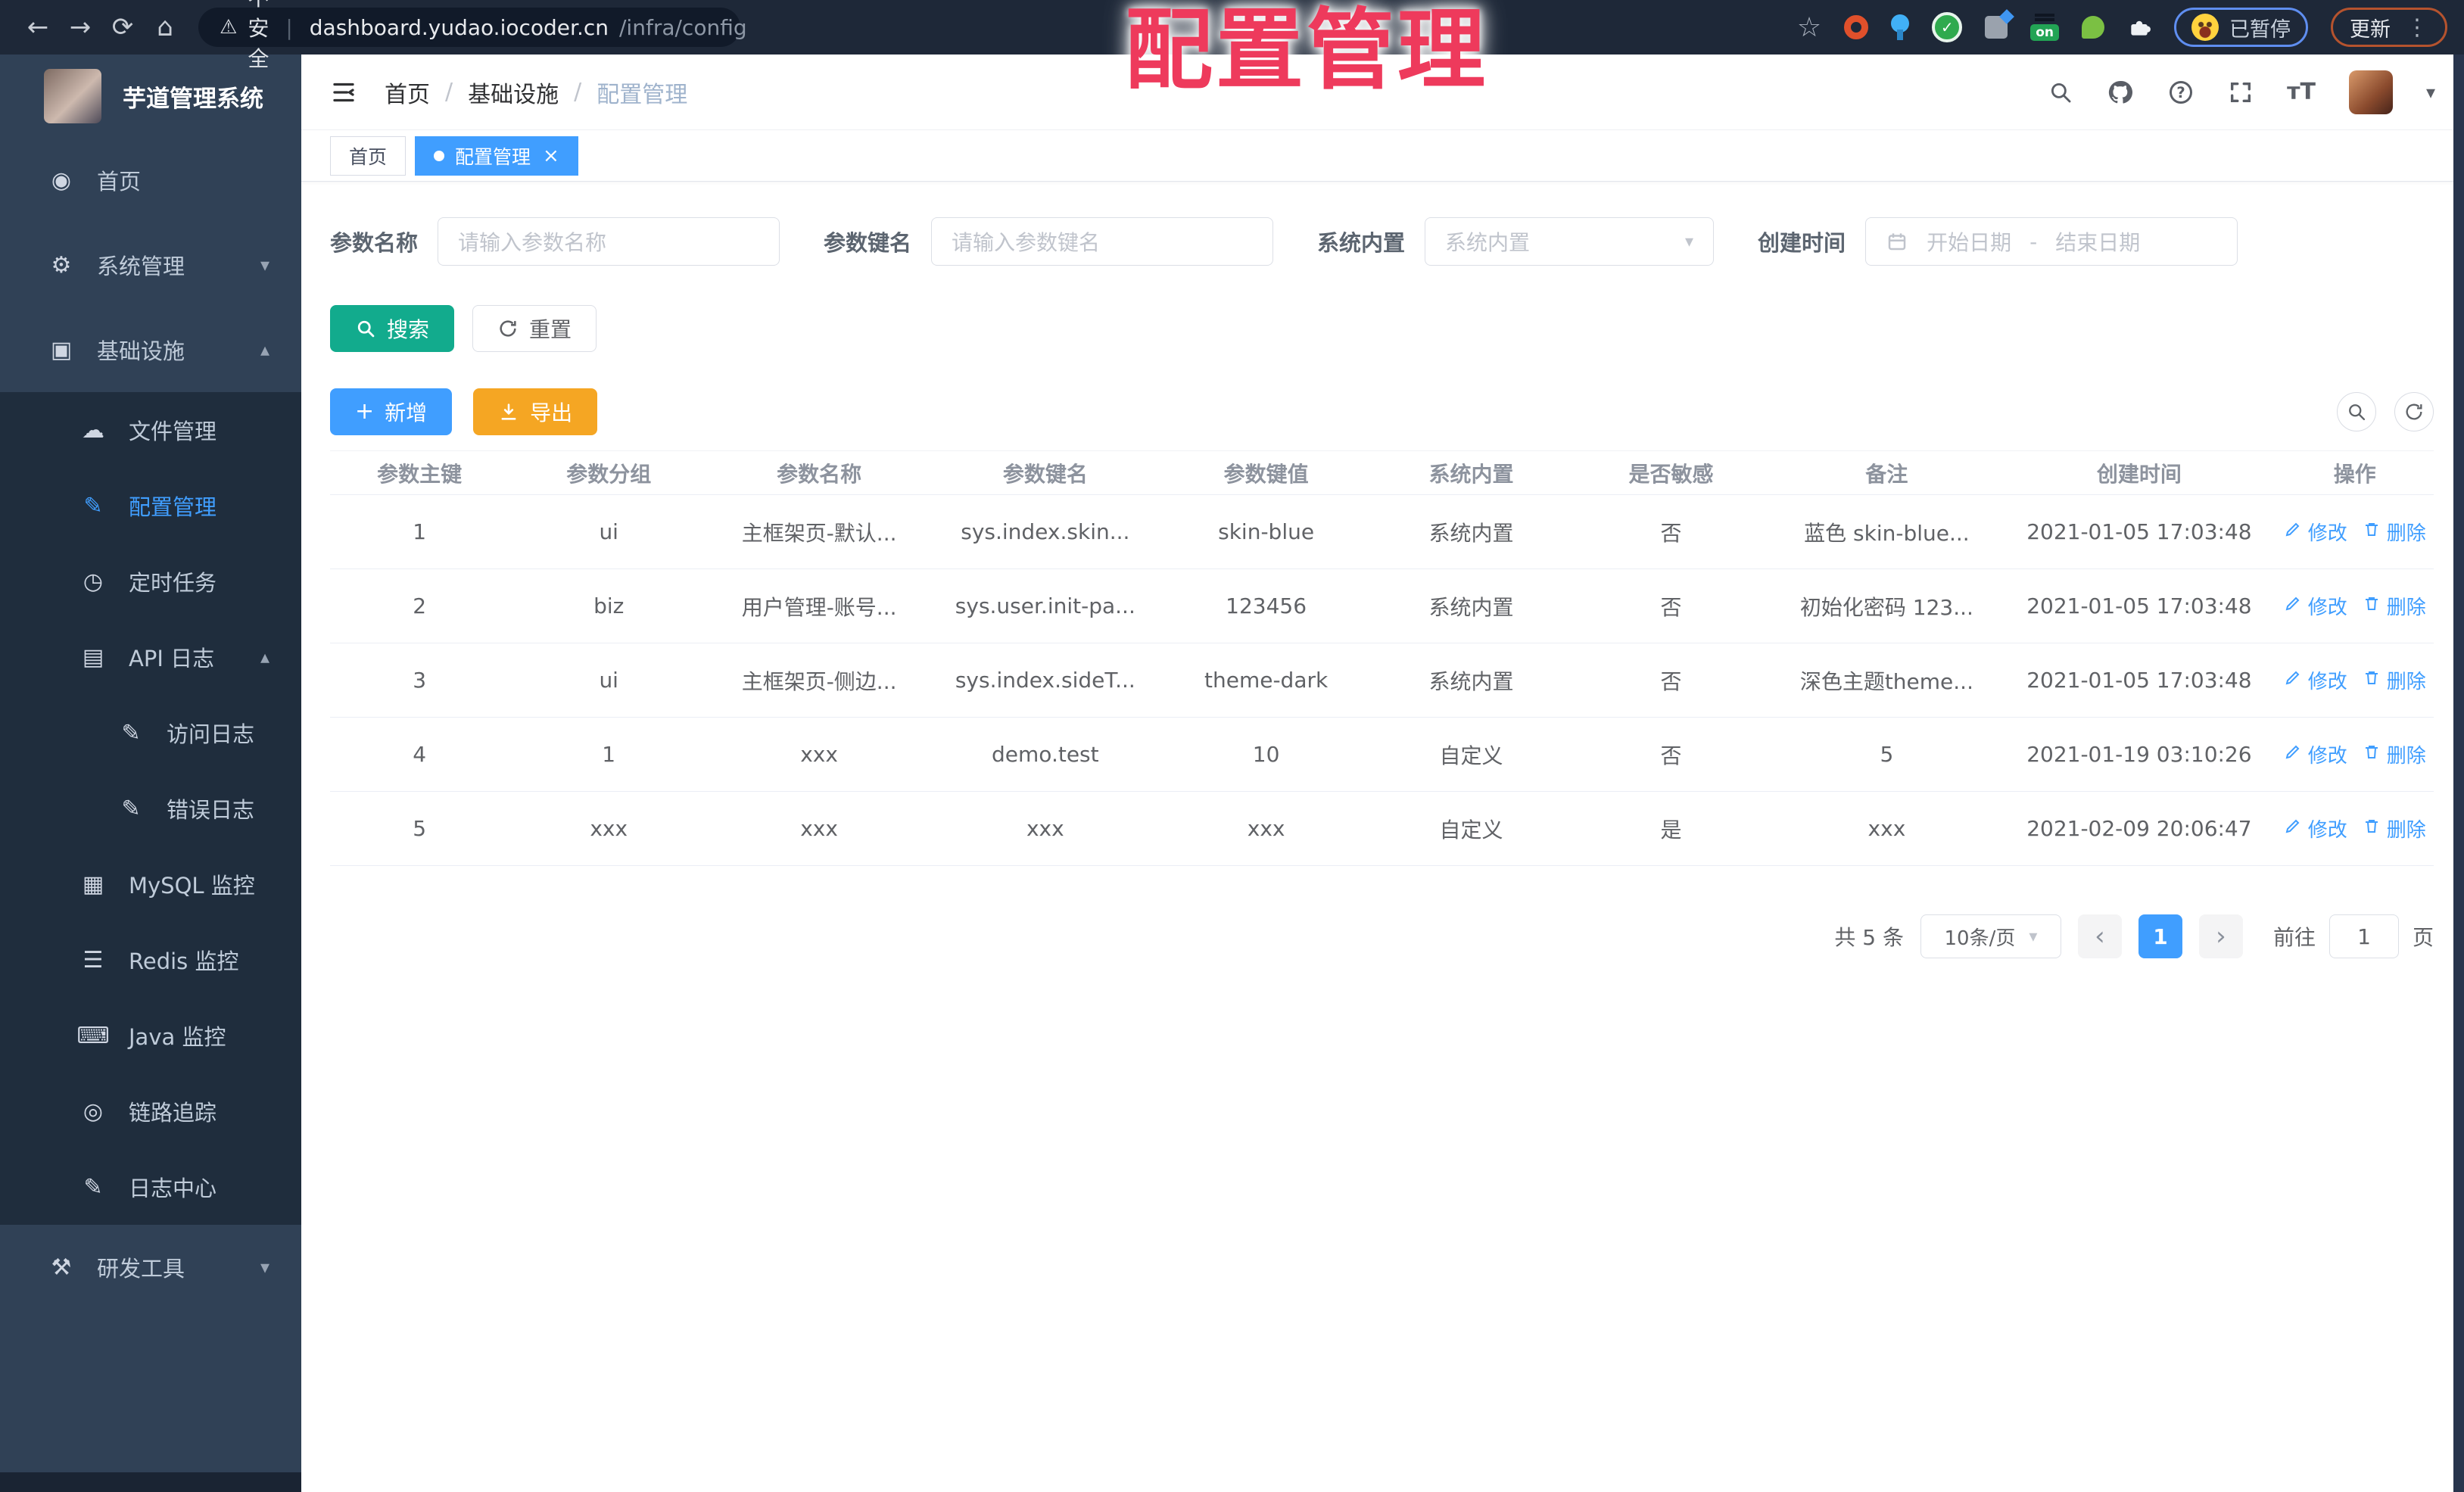 The height and width of the screenshot is (1492, 2464). Describe the element at coordinates (150, 1187) in the screenshot. I see `sidebar-item-log-center: ✎ 日志中心` at that location.